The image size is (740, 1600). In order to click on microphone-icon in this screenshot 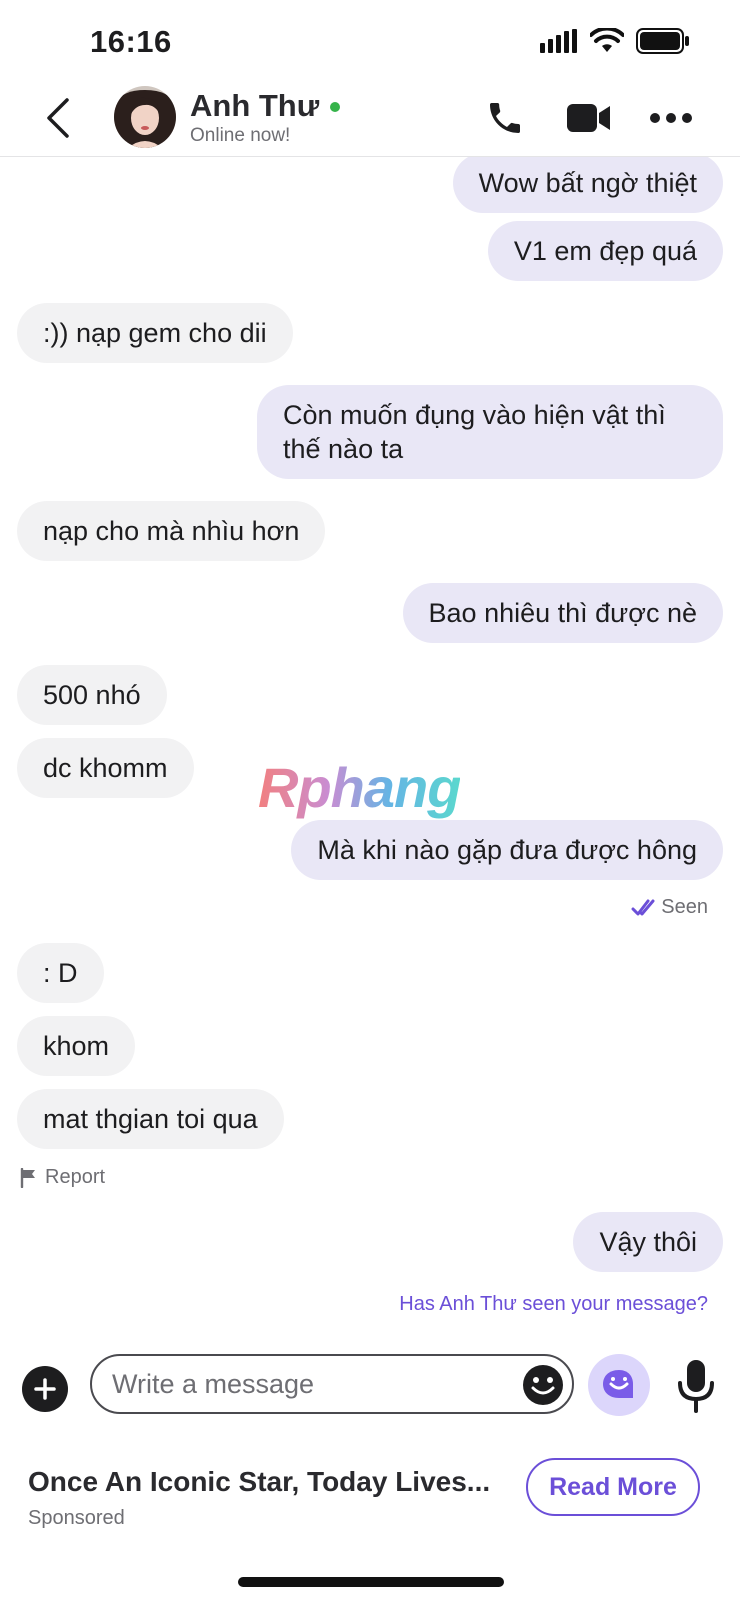, I will do `click(696, 1386)`.